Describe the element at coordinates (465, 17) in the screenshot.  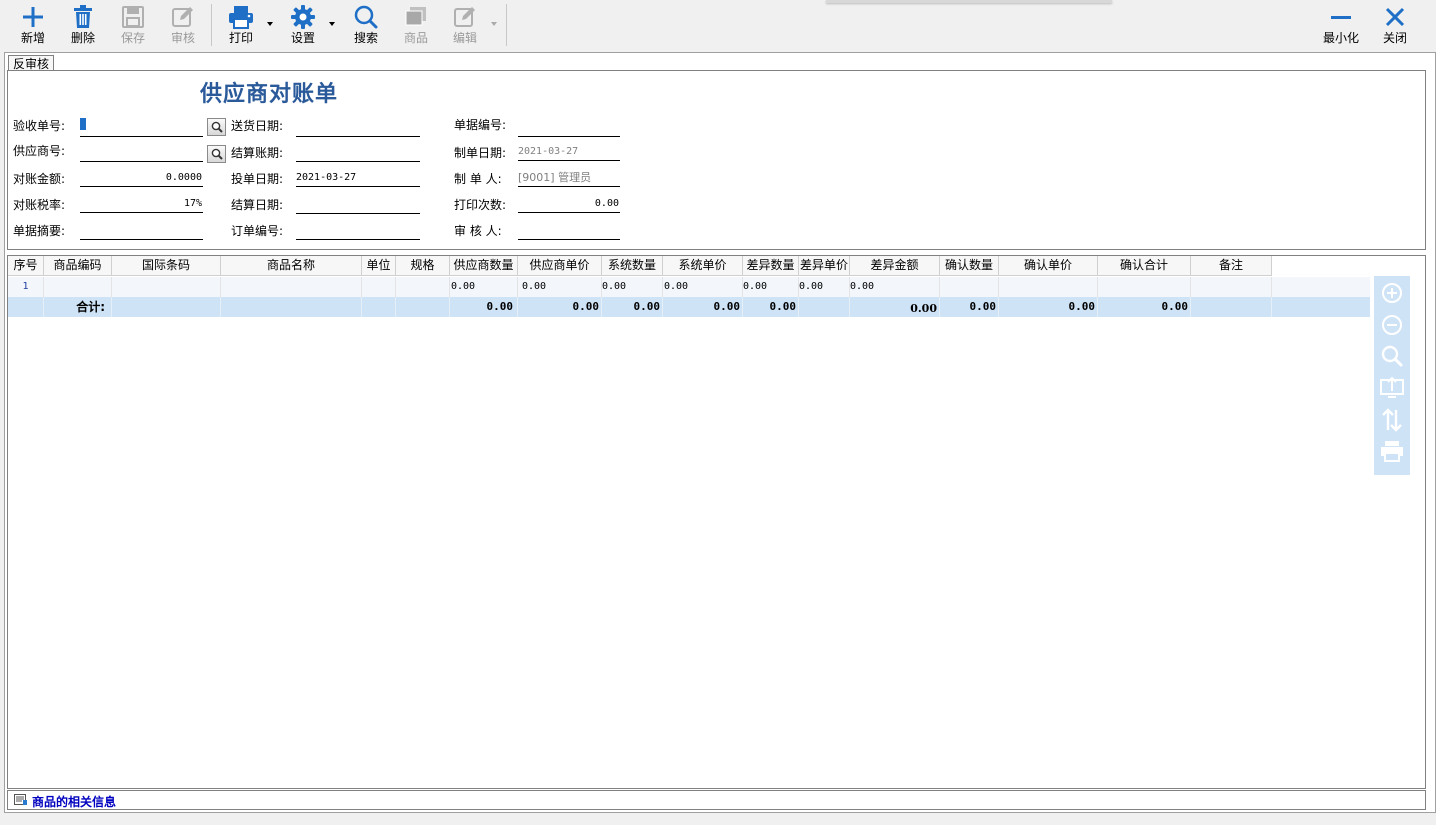
I see `edit-icon` at that location.